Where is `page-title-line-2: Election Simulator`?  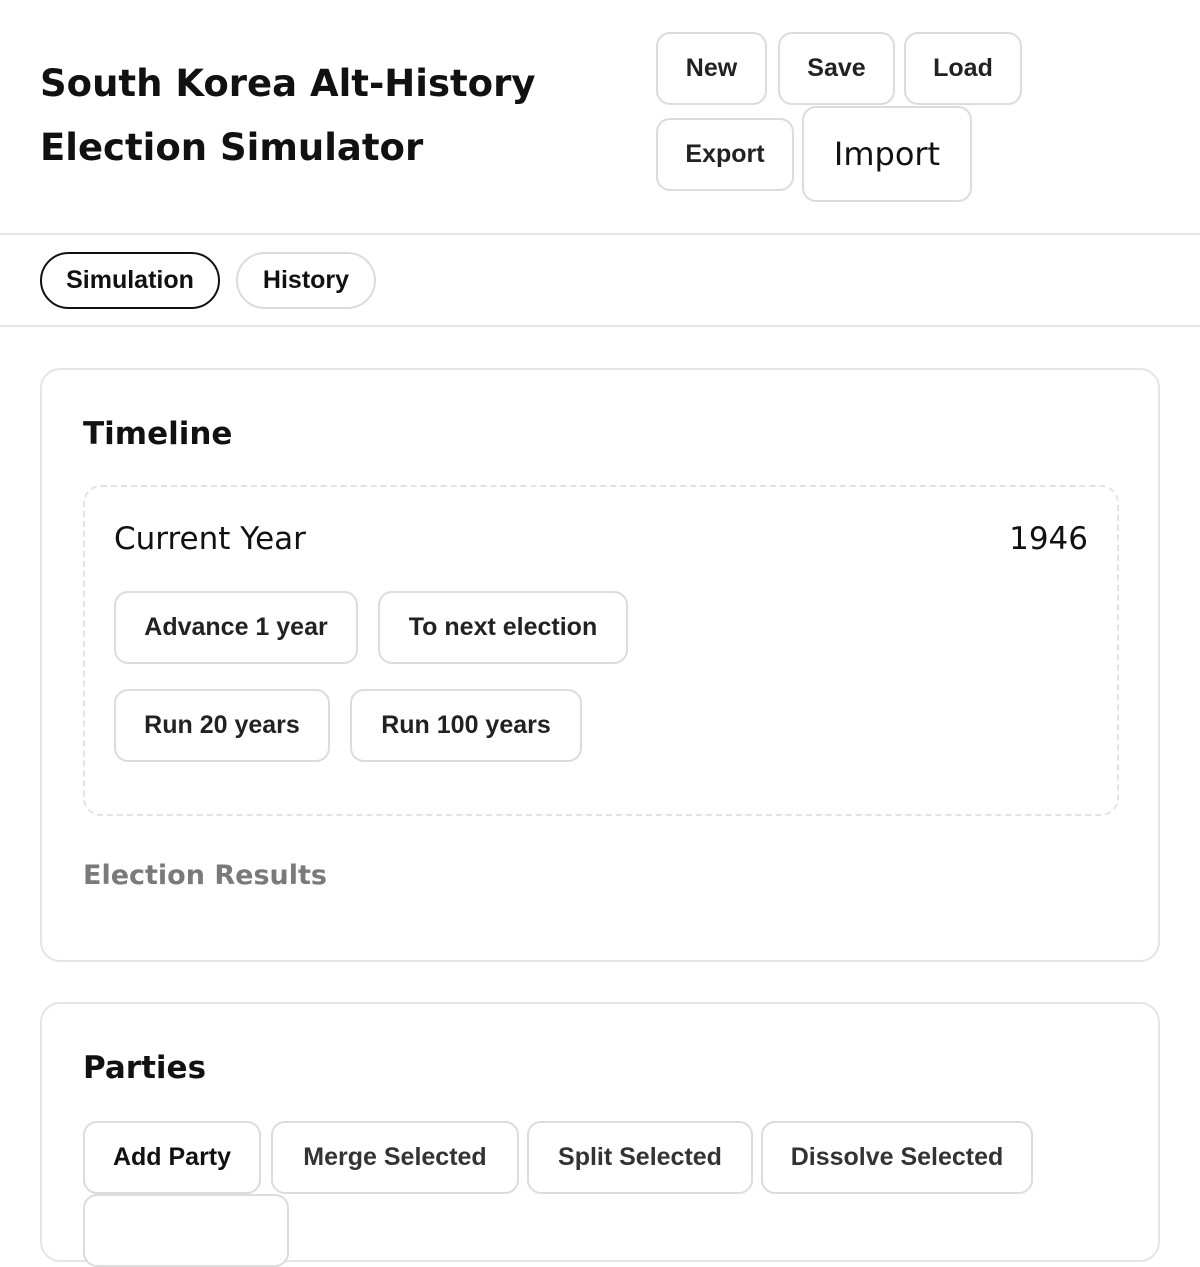
page-title-line-2: Election Simulator is located at coordinates (232, 147).